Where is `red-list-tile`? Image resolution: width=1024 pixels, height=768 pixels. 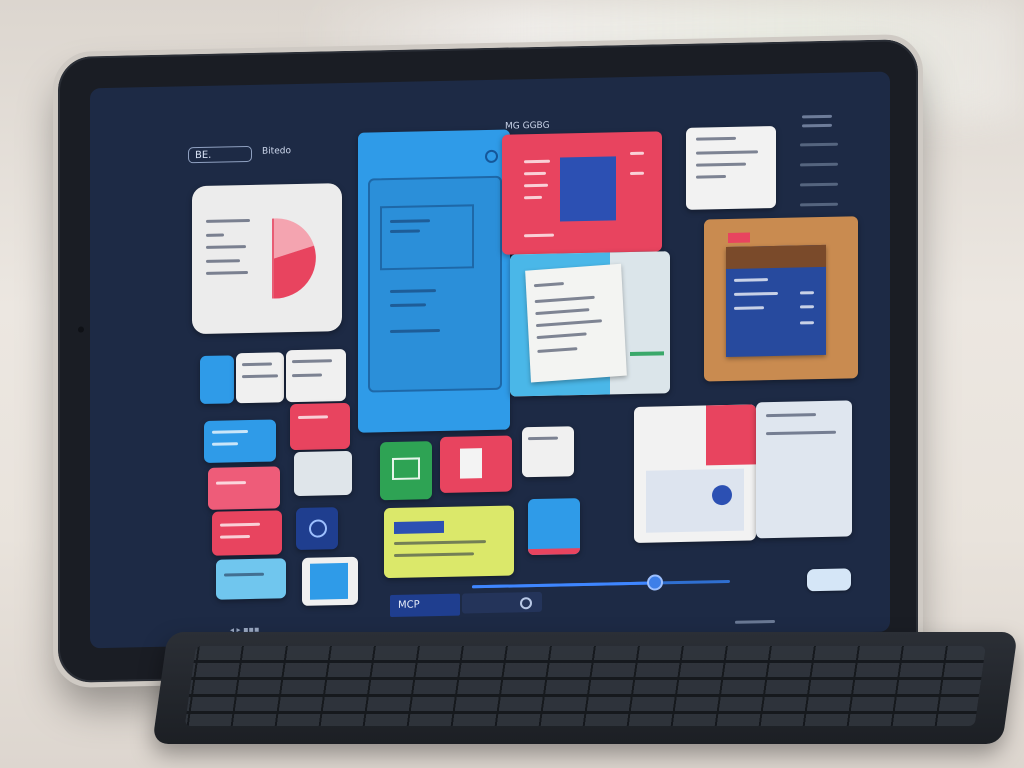
red-list-tile is located at coordinates (320, 426).